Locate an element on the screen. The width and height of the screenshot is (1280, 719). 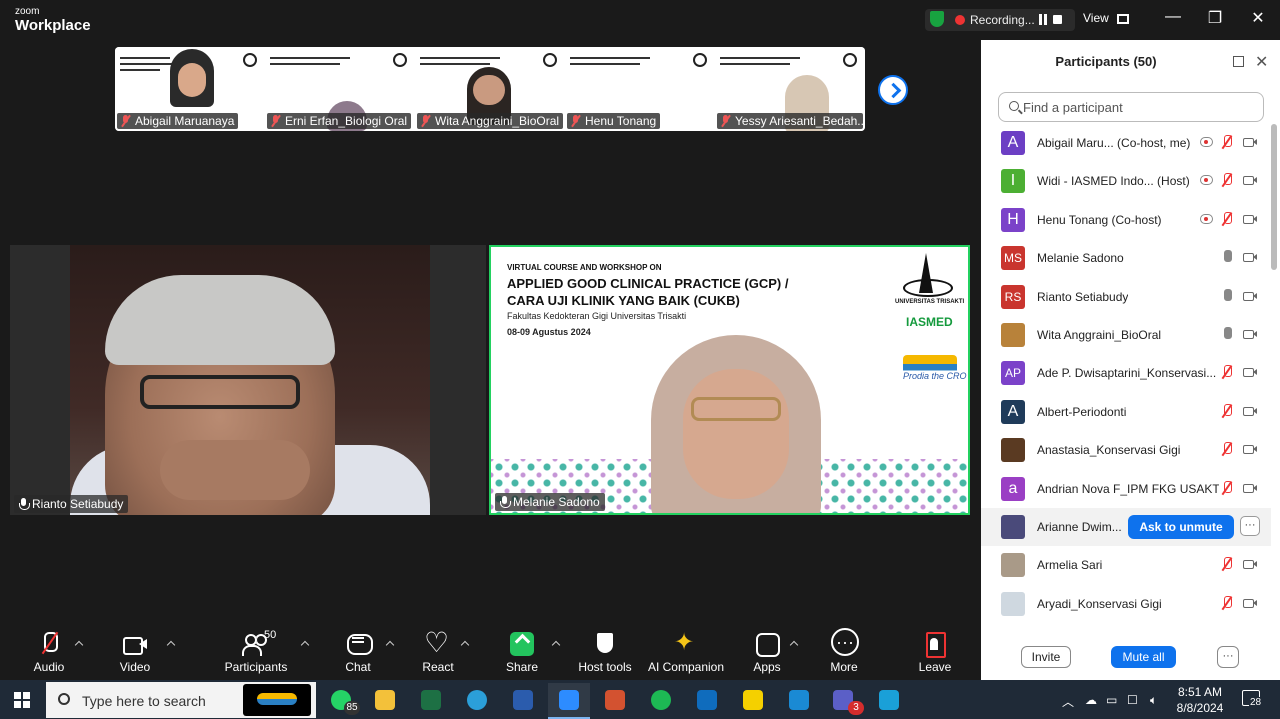
participant-row: Armelia Sari is located at coordinates (1126, 565).